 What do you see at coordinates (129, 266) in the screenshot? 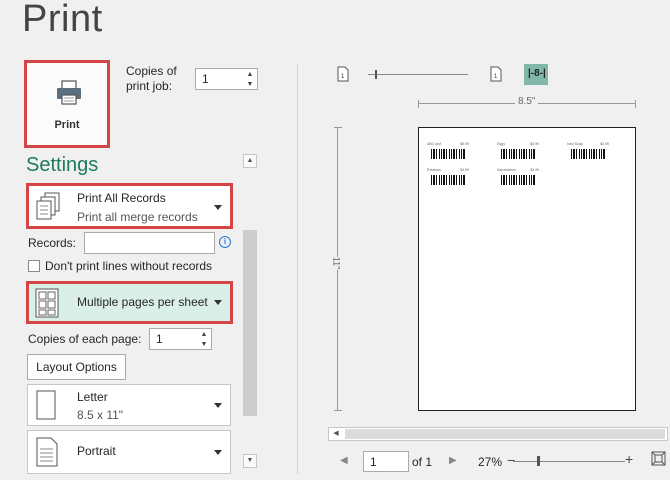
I see `dont-print-lines-label: Don't print lines without records` at bounding box center [129, 266].